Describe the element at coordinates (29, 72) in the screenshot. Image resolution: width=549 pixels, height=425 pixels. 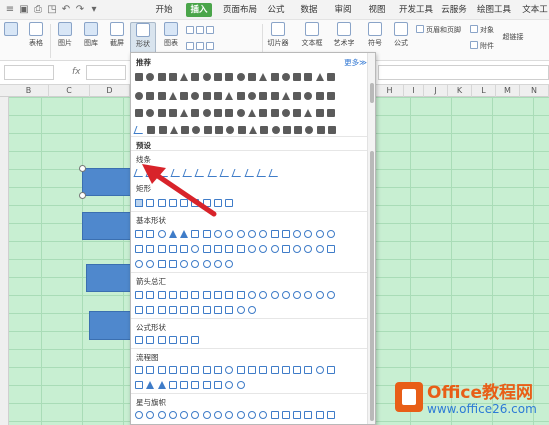
I see `name-box` at that location.